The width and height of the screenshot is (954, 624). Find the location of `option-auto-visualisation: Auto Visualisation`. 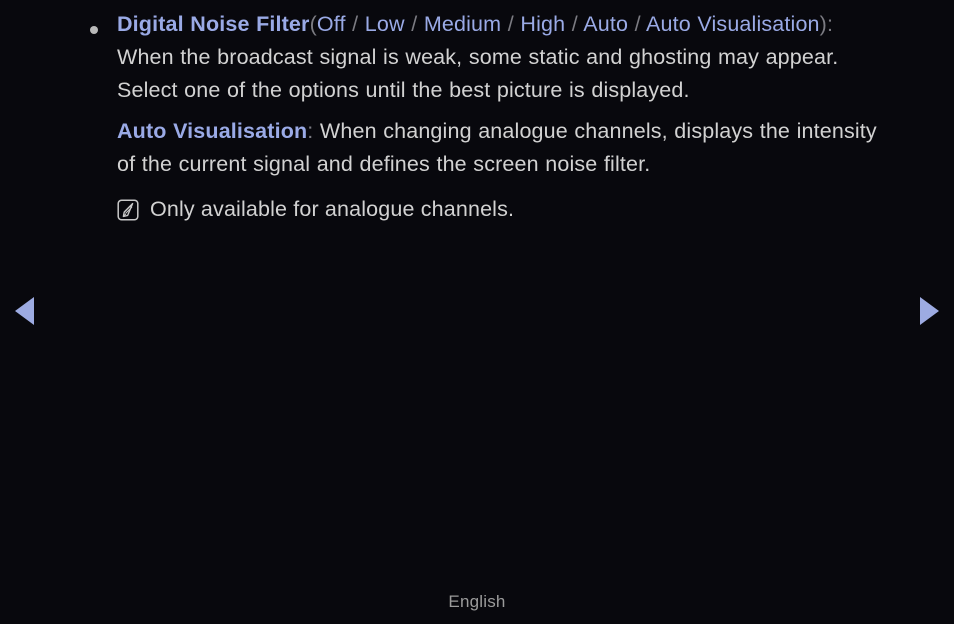

option-auto-visualisation: Auto Visualisation is located at coordinates (733, 24).